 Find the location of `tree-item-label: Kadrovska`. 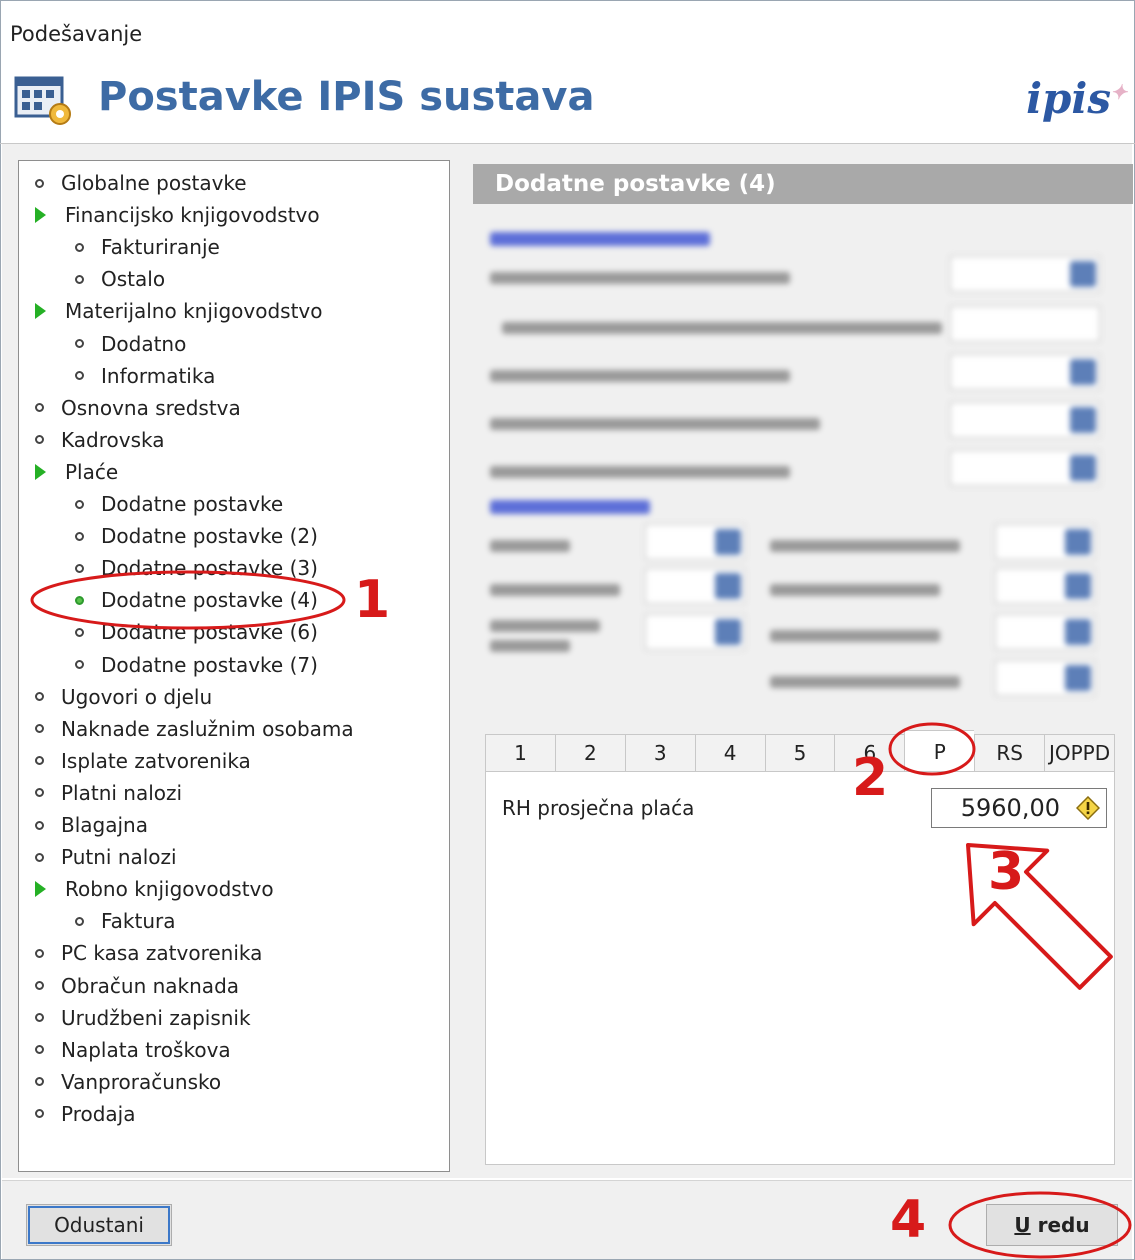

tree-item-label: Kadrovska is located at coordinates (113, 439).